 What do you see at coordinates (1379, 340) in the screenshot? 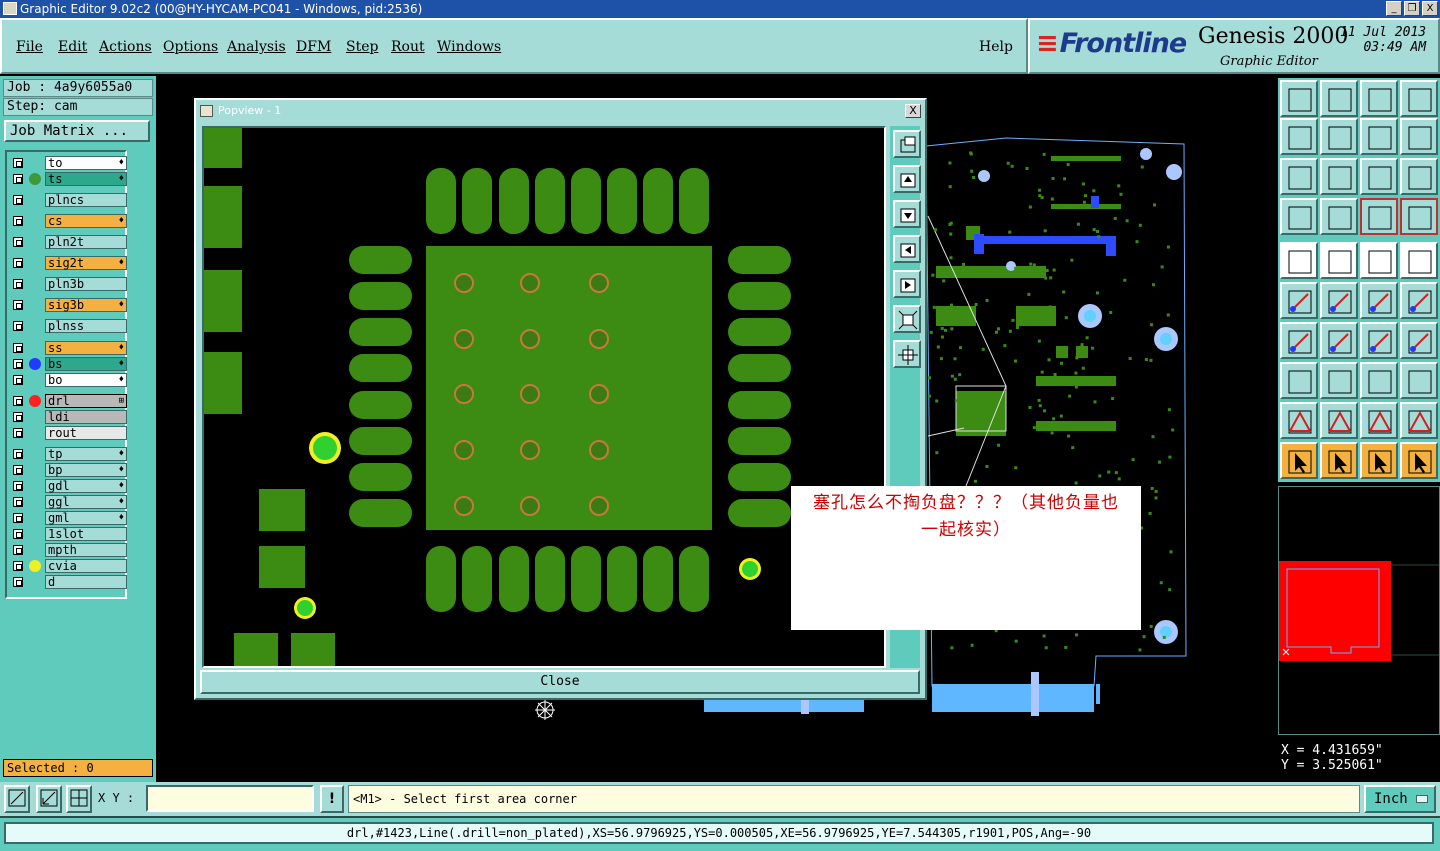
I see `rotate-tool-icon` at bounding box center [1379, 340].